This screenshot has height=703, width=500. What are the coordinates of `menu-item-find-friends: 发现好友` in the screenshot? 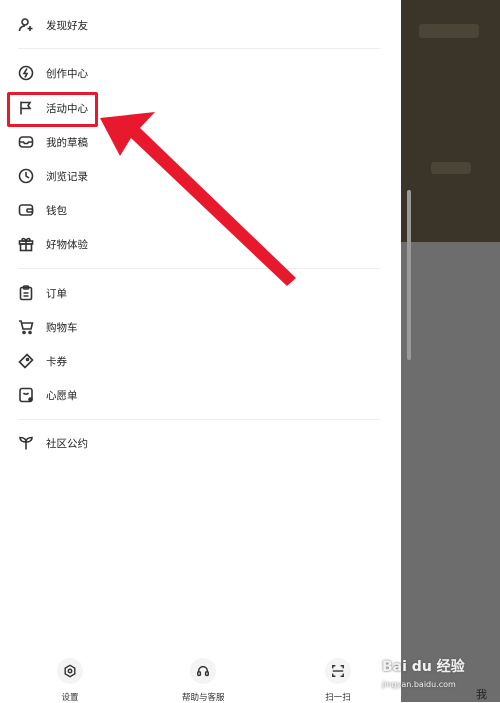 It's located at (53, 25).